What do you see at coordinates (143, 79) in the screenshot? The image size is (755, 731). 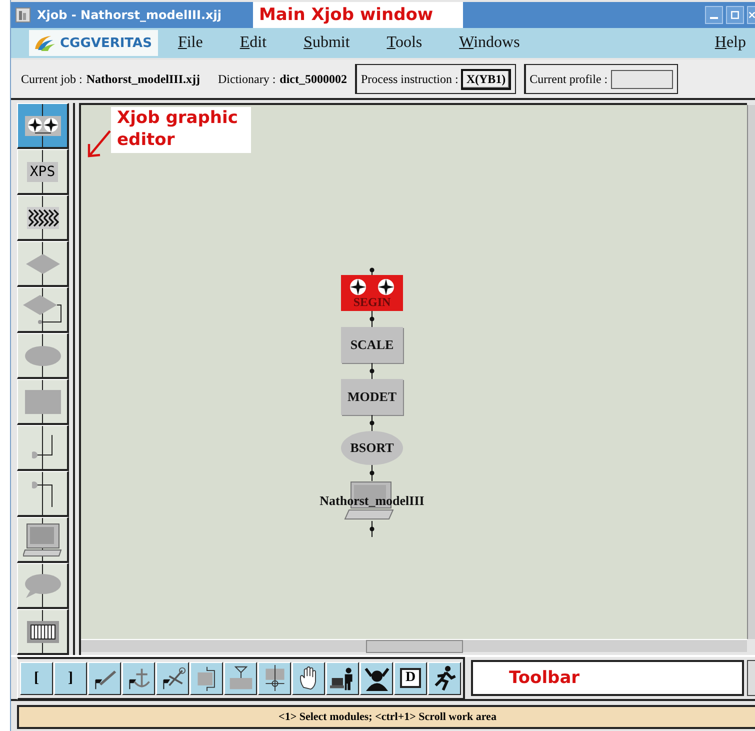 I see `job-name: Nathorst_modelIII.xjj` at bounding box center [143, 79].